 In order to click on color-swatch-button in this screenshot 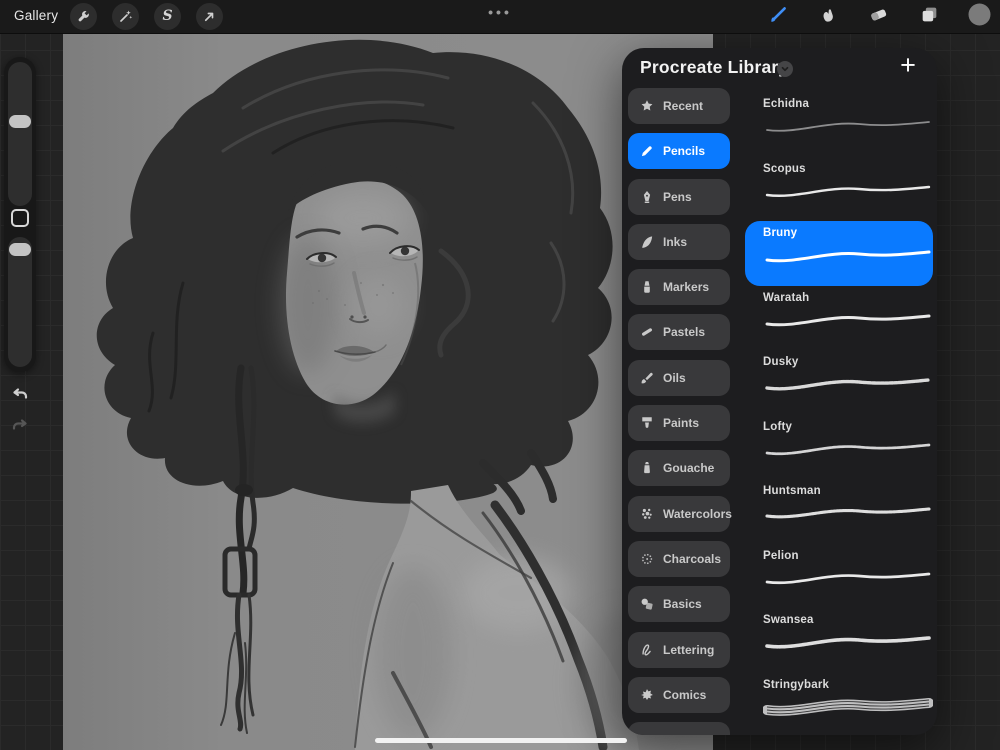, I will do `click(979, 17)`.